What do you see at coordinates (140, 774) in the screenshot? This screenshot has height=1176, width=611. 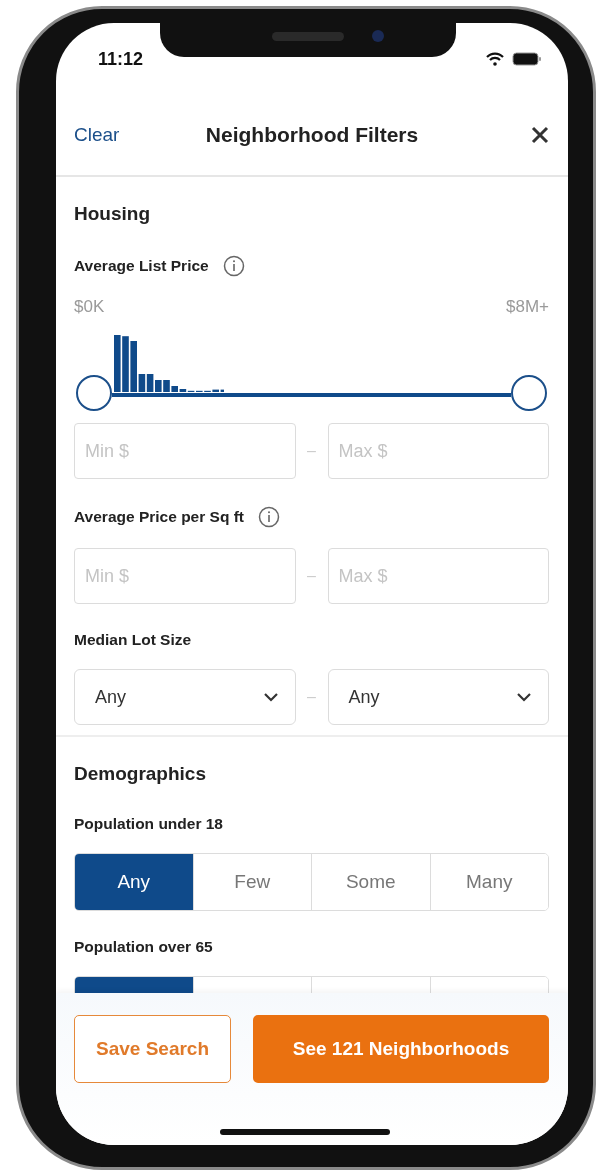 I see `section-title: Demographics` at bounding box center [140, 774].